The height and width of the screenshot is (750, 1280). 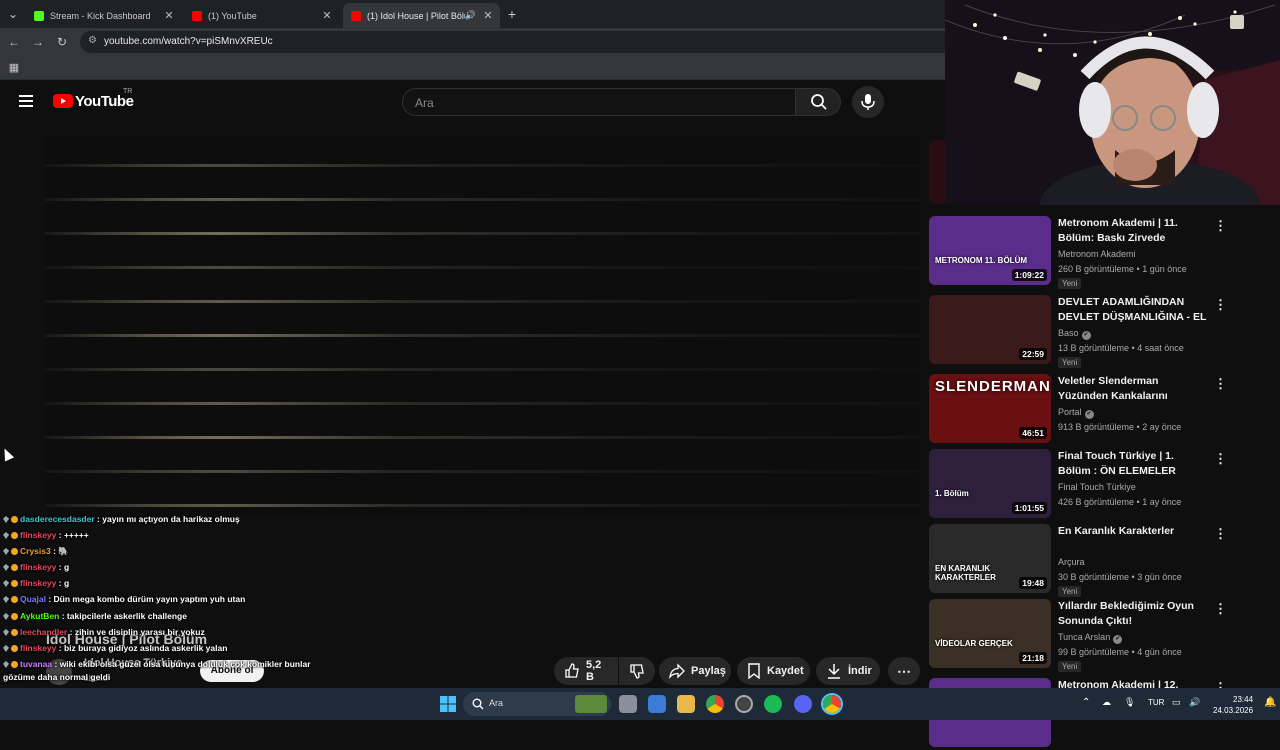 I want to click on download-icon, so click(x=834, y=671).